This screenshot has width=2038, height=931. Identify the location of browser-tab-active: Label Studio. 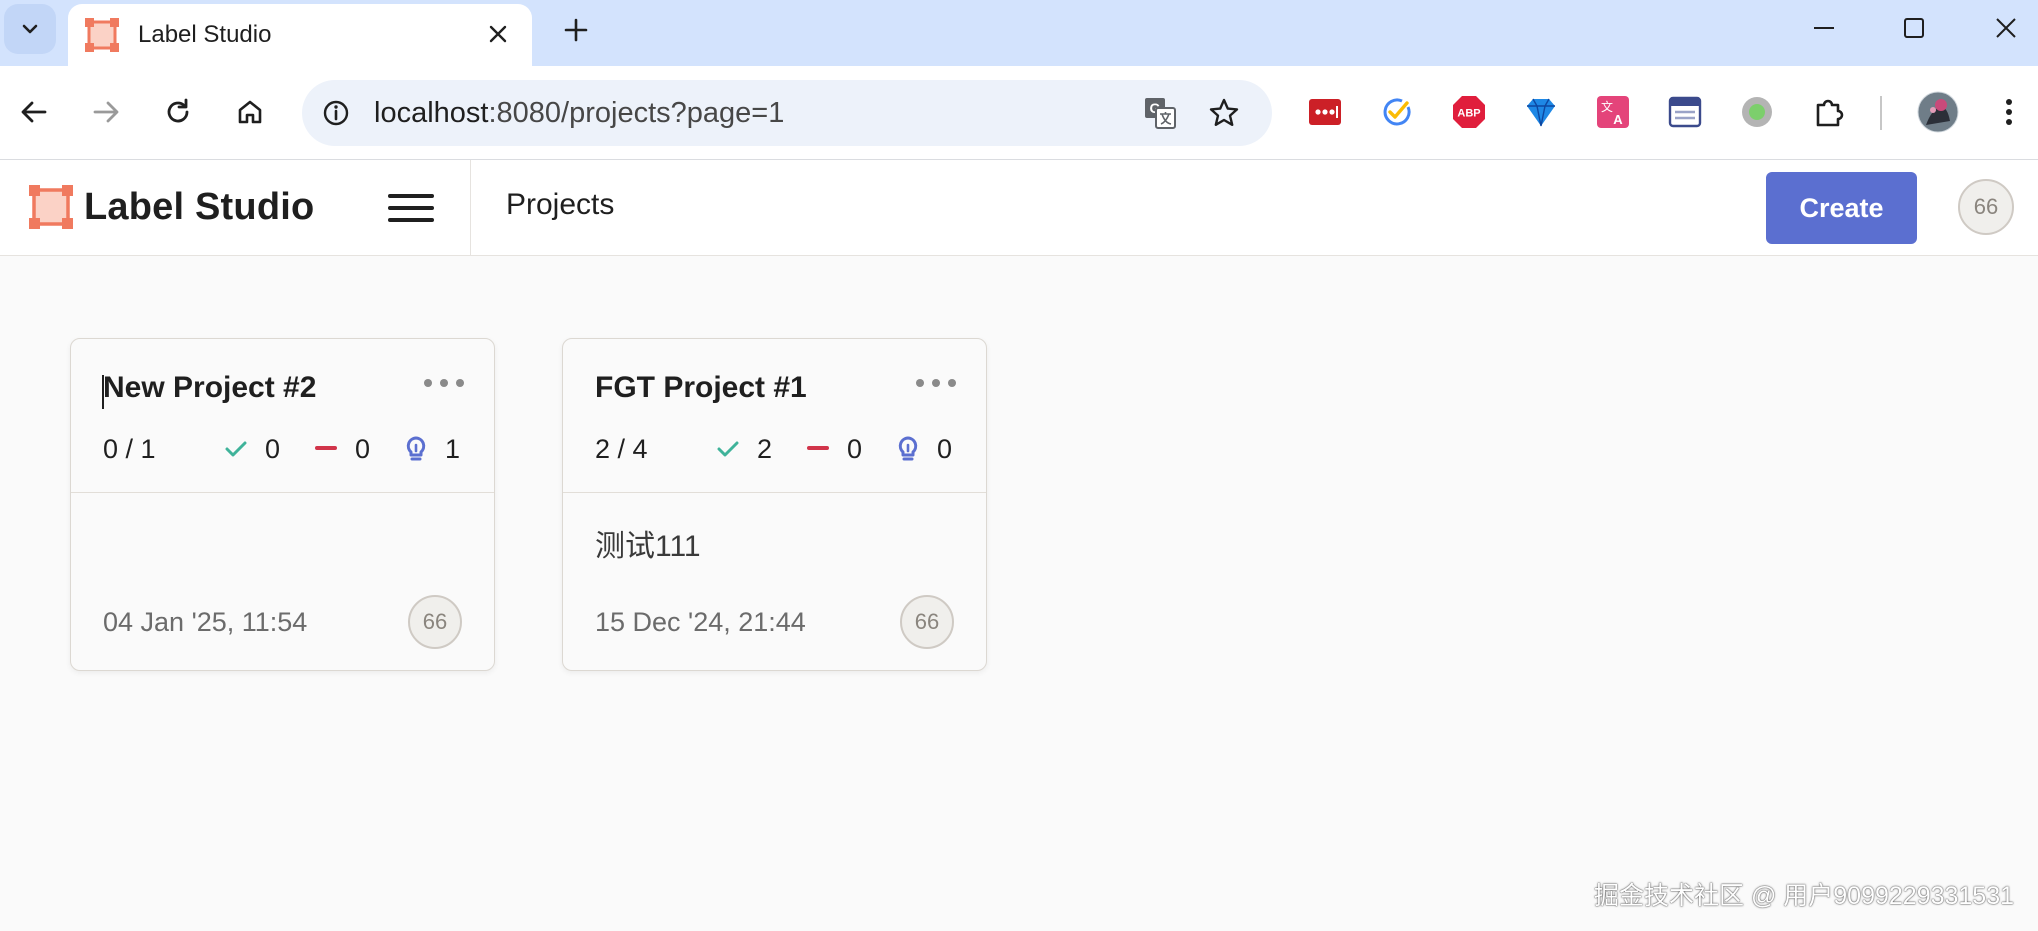
(300, 35).